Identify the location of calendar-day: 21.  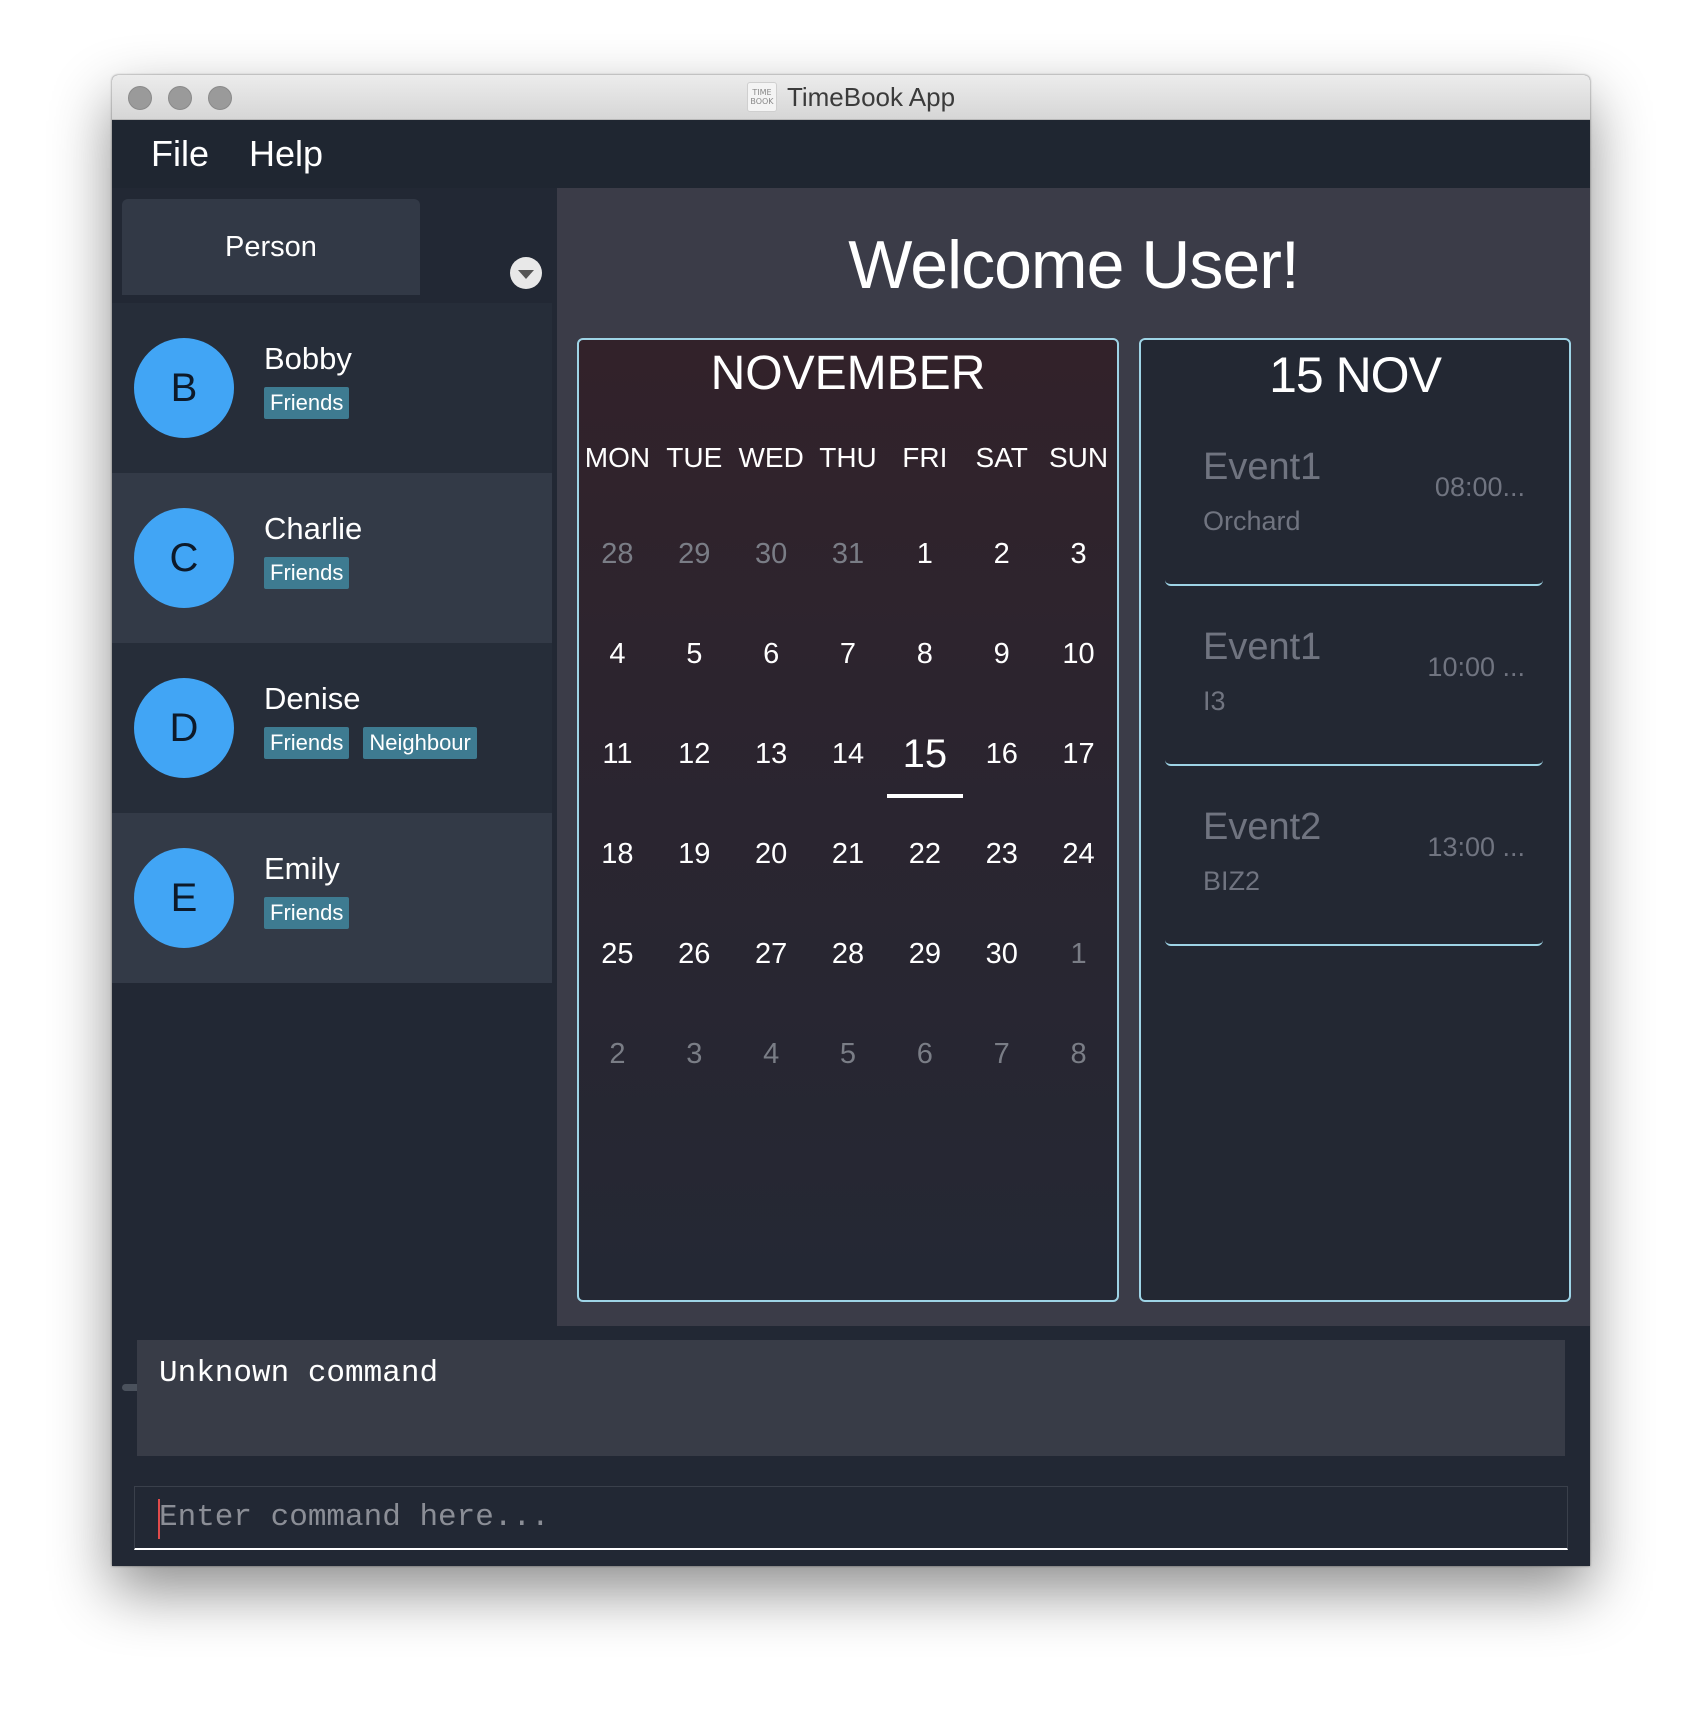
(848, 854).